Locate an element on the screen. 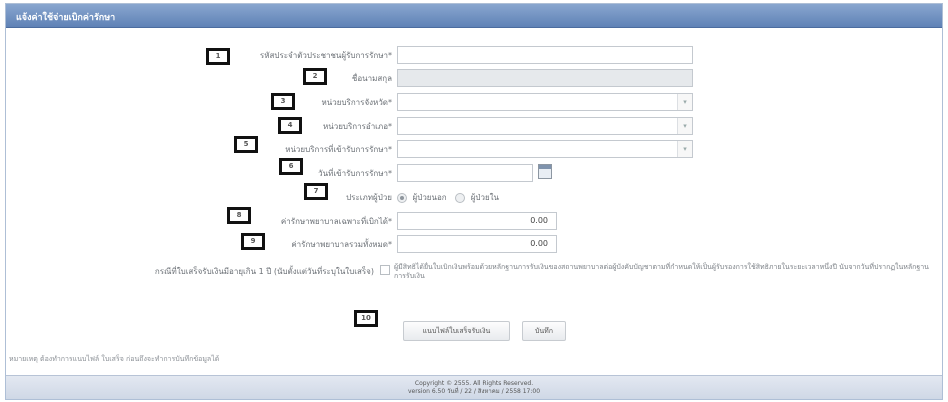 The width and height of the screenshot is (948, 402). hospital-select: ▾ is located at coordinates (545, 149).